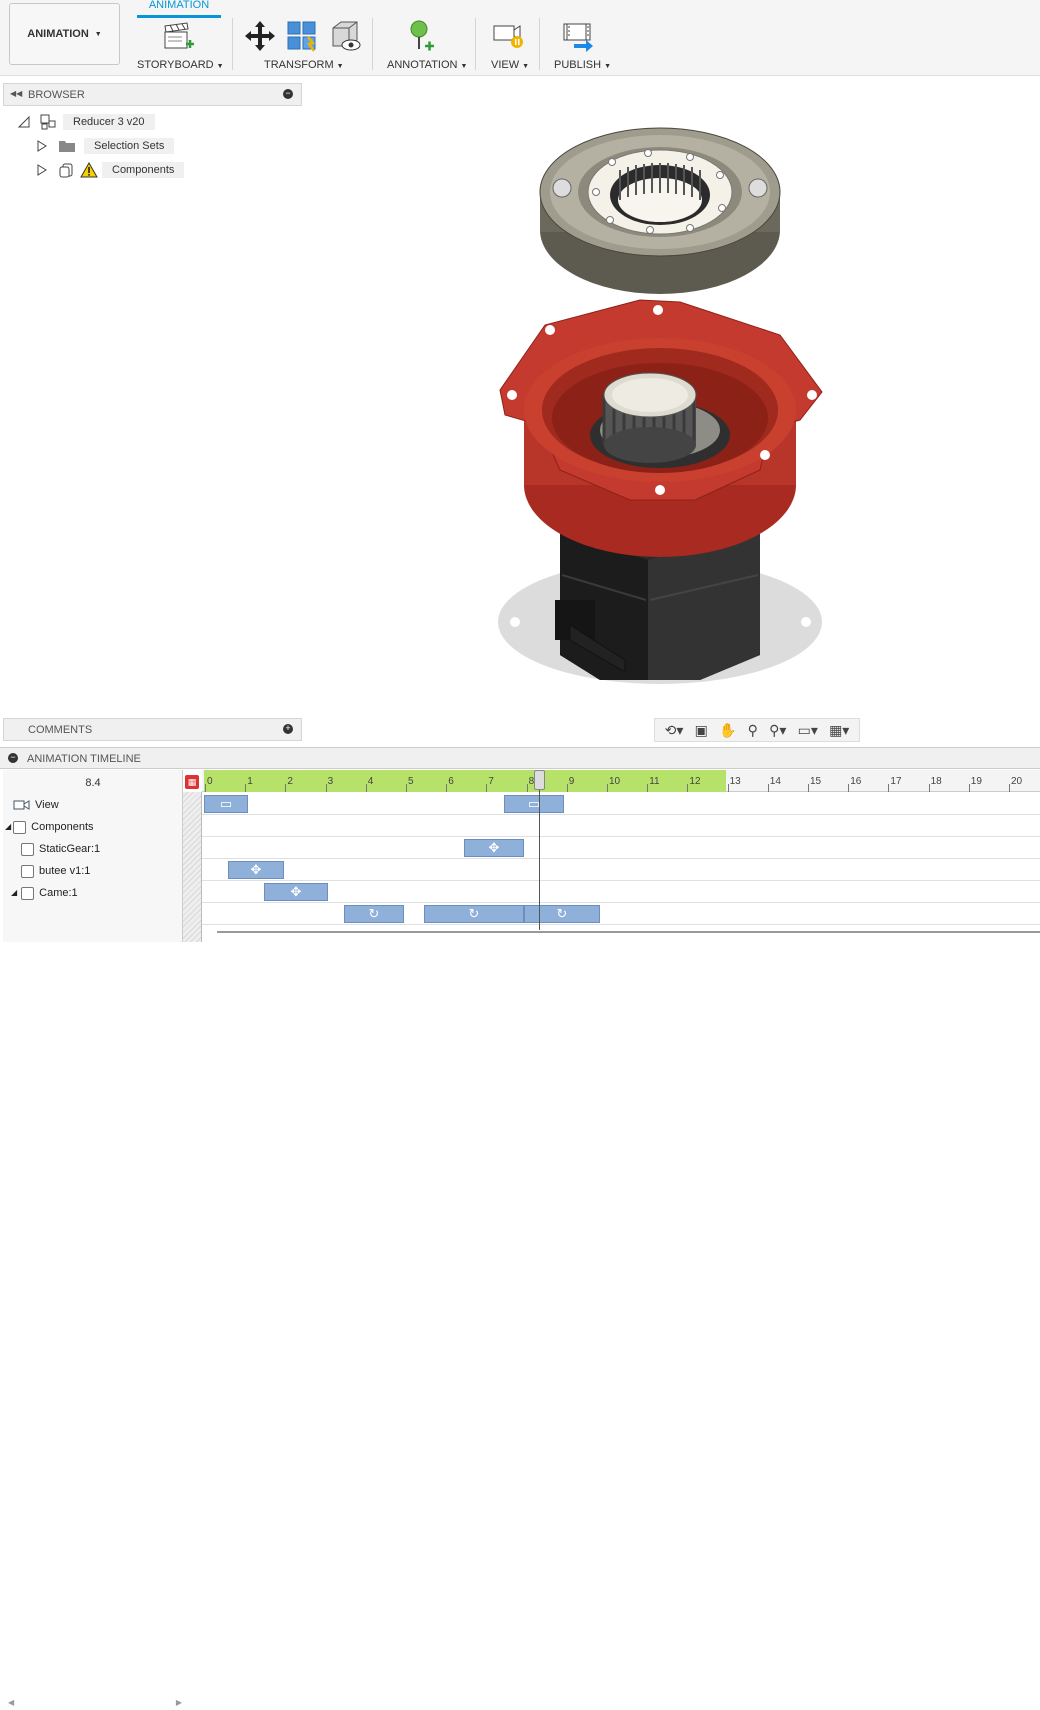 The height and width of the screenshot is (1710, 1040). I want to click on pan-icon: ✋, so click(727, 730).